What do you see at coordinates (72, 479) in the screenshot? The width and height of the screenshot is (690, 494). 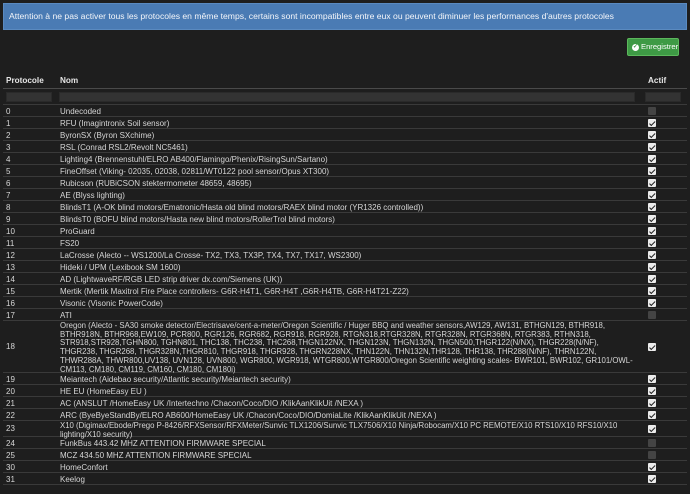 I see `protocol-name: Keelog` at bounding box center [72, 479].